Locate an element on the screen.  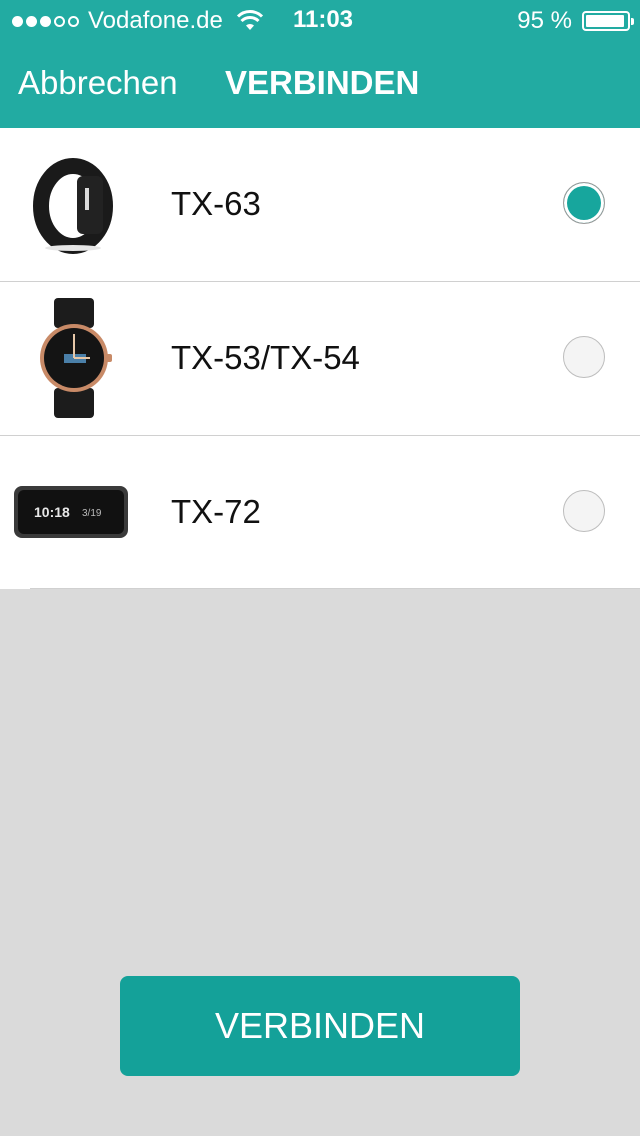
cancel-button: Abbrechen is located at coordinates (98, 83).